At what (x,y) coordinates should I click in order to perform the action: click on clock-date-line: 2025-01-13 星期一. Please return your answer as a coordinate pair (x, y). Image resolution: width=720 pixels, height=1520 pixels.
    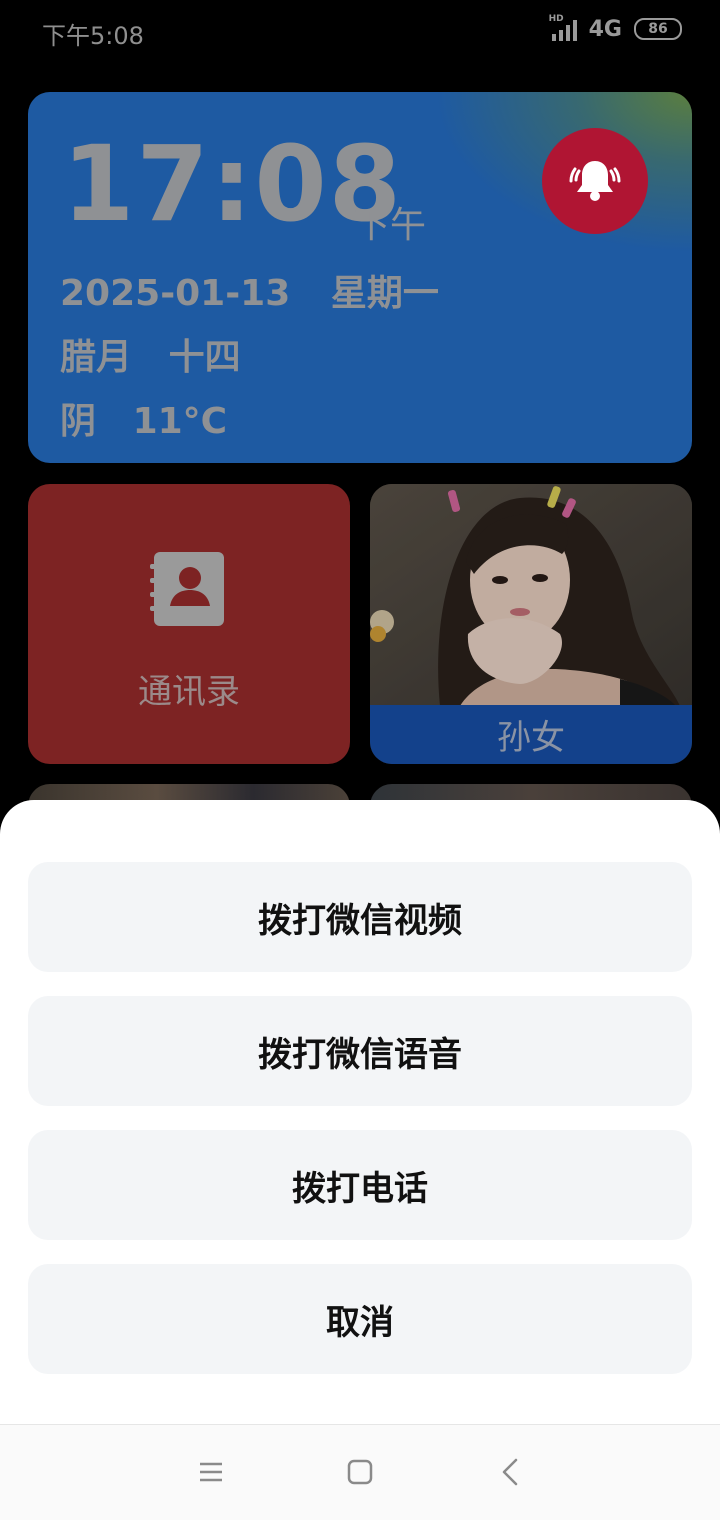
    Looking at the image, I should click on (249, 290).